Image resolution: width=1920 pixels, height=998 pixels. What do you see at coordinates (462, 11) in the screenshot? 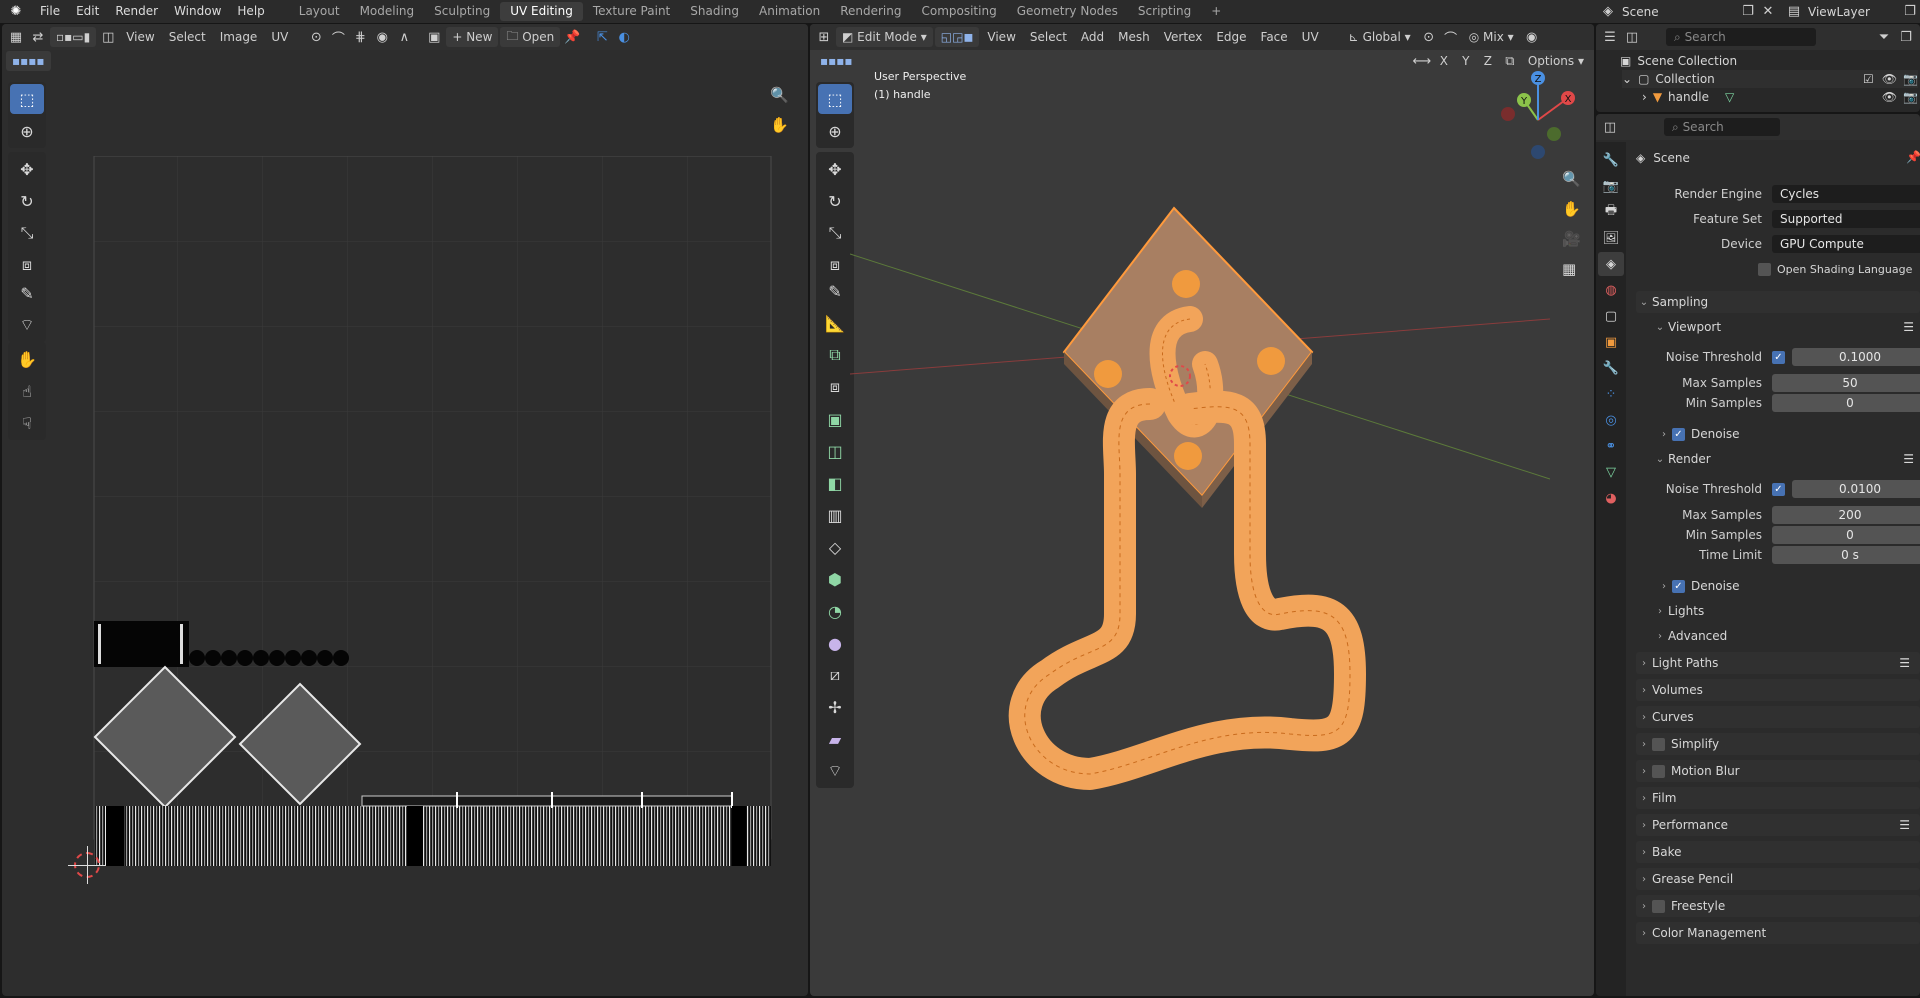
I see `tab-sculpting: Sculpting` at bounding box center [462, 11].